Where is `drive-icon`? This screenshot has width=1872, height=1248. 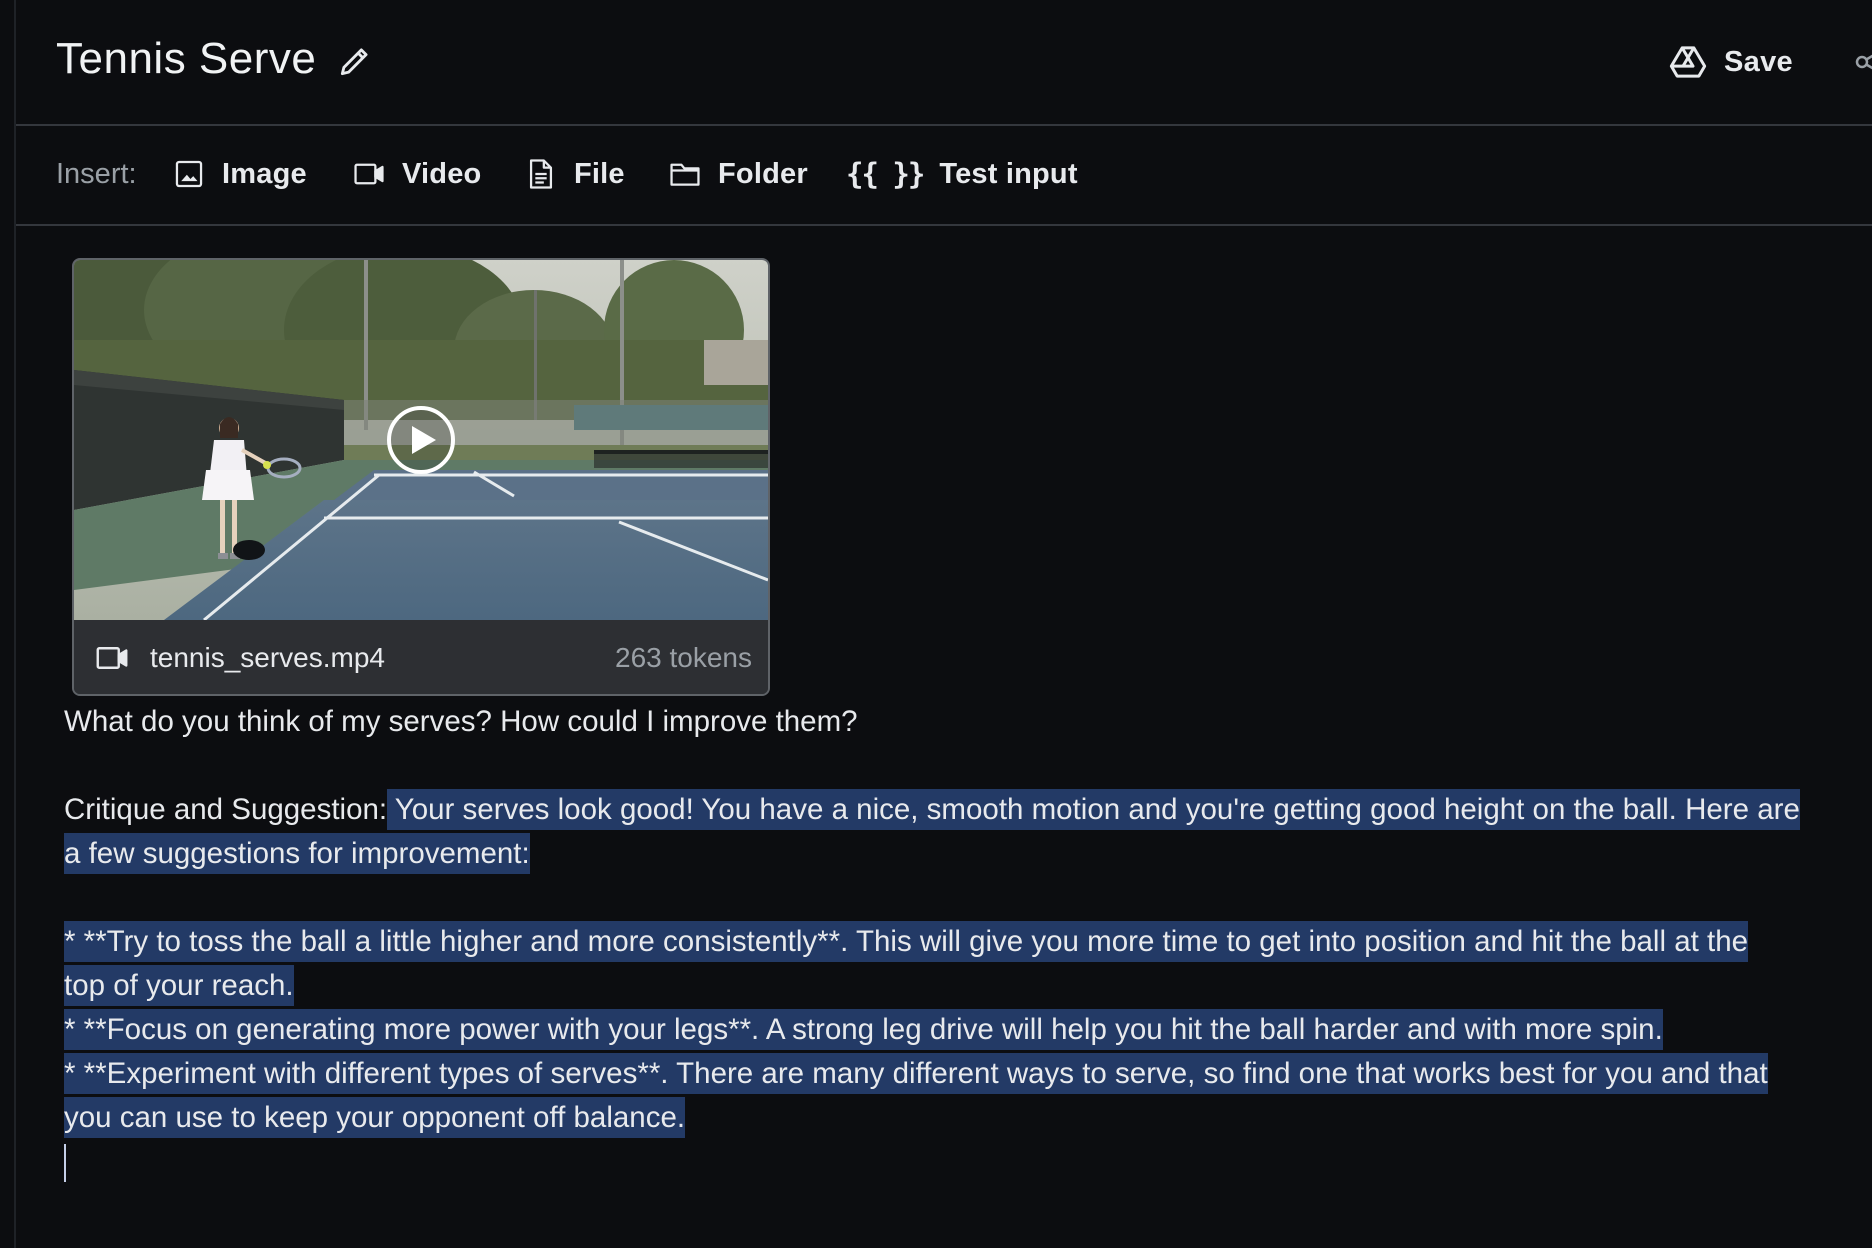 drive-icon is located at coordinates (1688, 62).